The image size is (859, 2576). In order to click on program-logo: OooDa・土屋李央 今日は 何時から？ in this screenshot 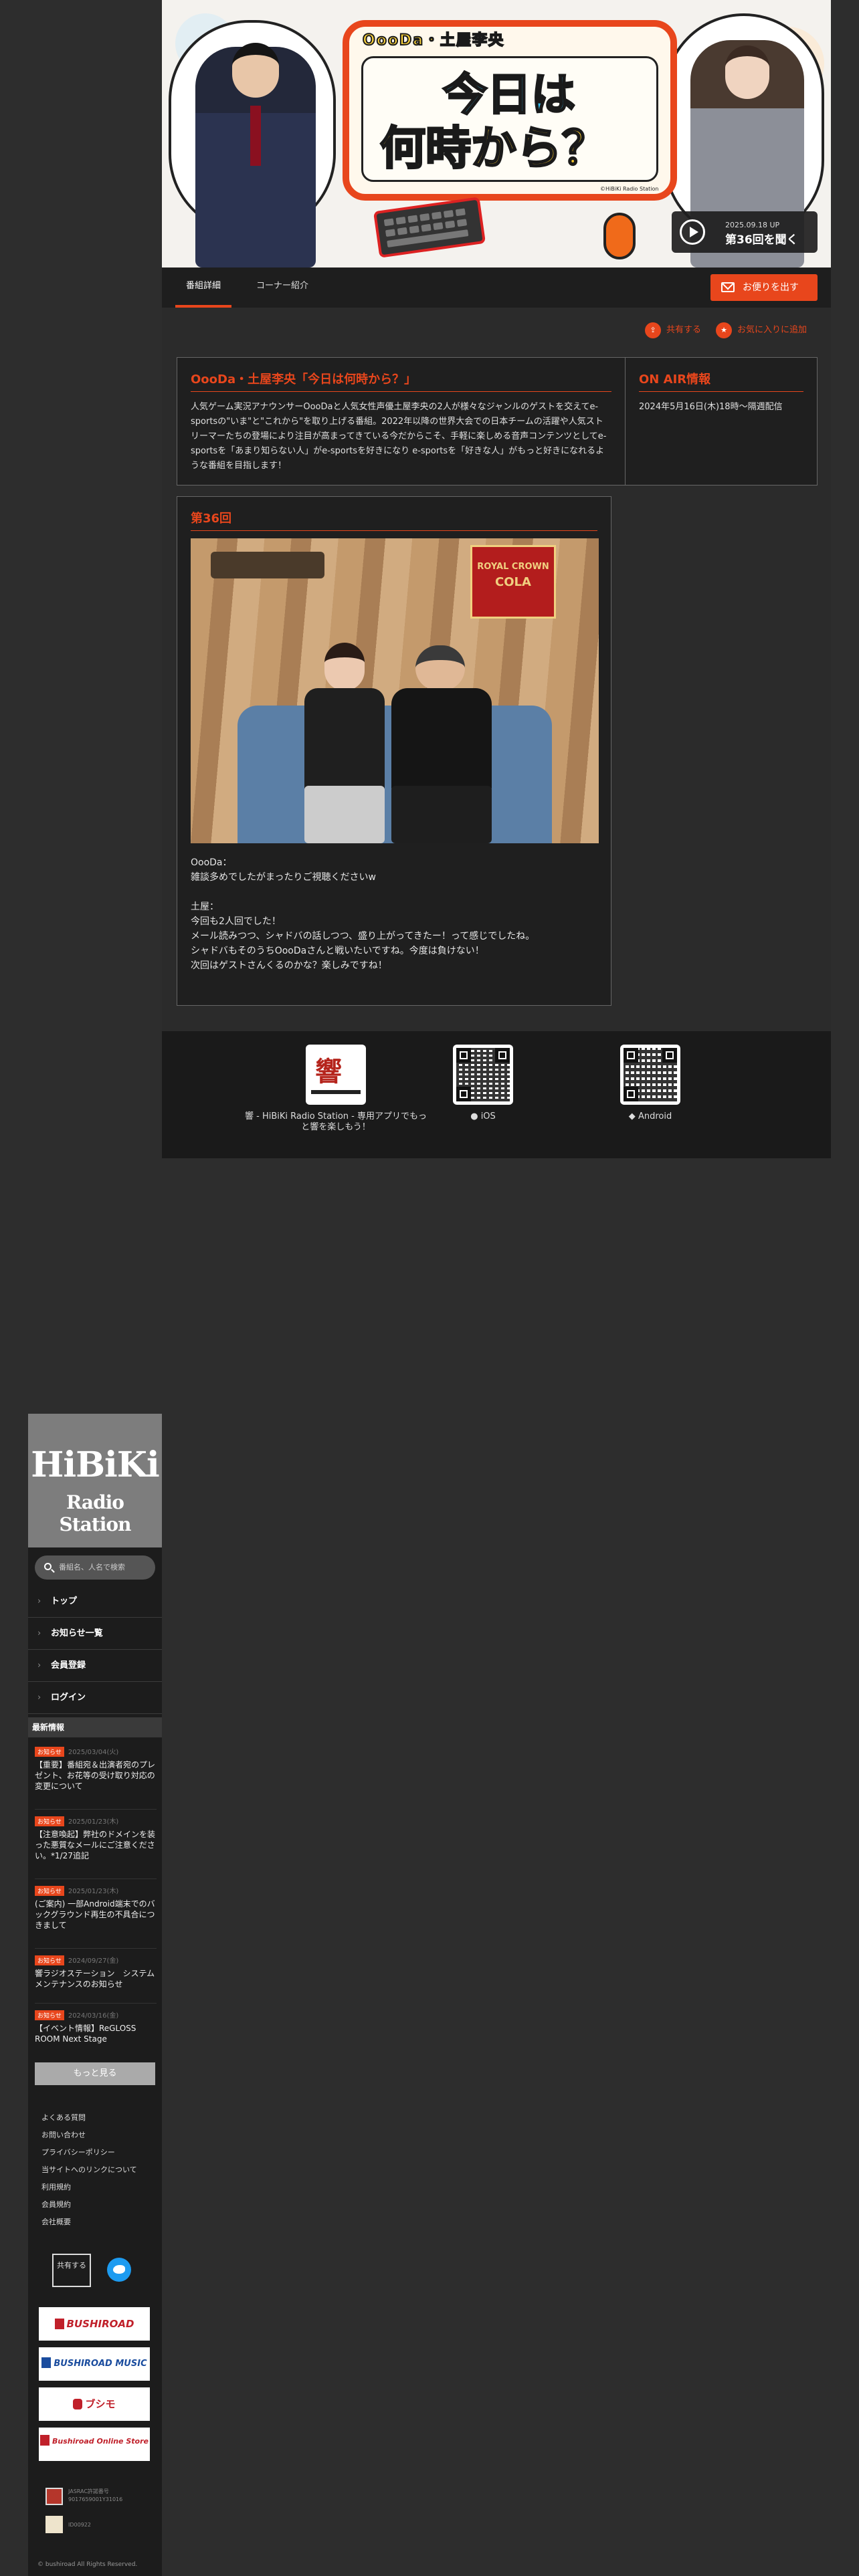, I will do `click(510, 111)`.